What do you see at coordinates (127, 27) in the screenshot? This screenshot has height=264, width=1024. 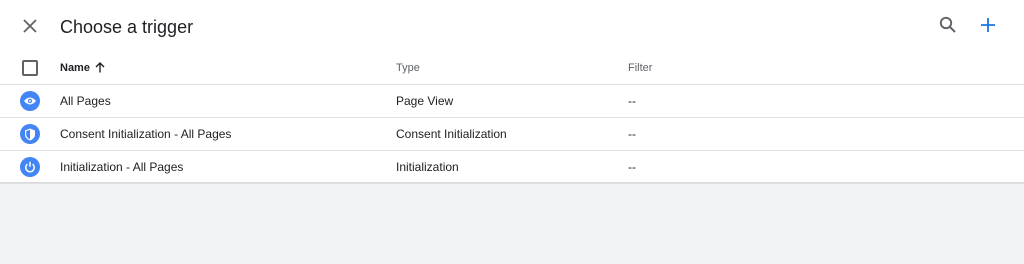 I see `page-title: Choose a trigger` at bounding box center [127, 27].